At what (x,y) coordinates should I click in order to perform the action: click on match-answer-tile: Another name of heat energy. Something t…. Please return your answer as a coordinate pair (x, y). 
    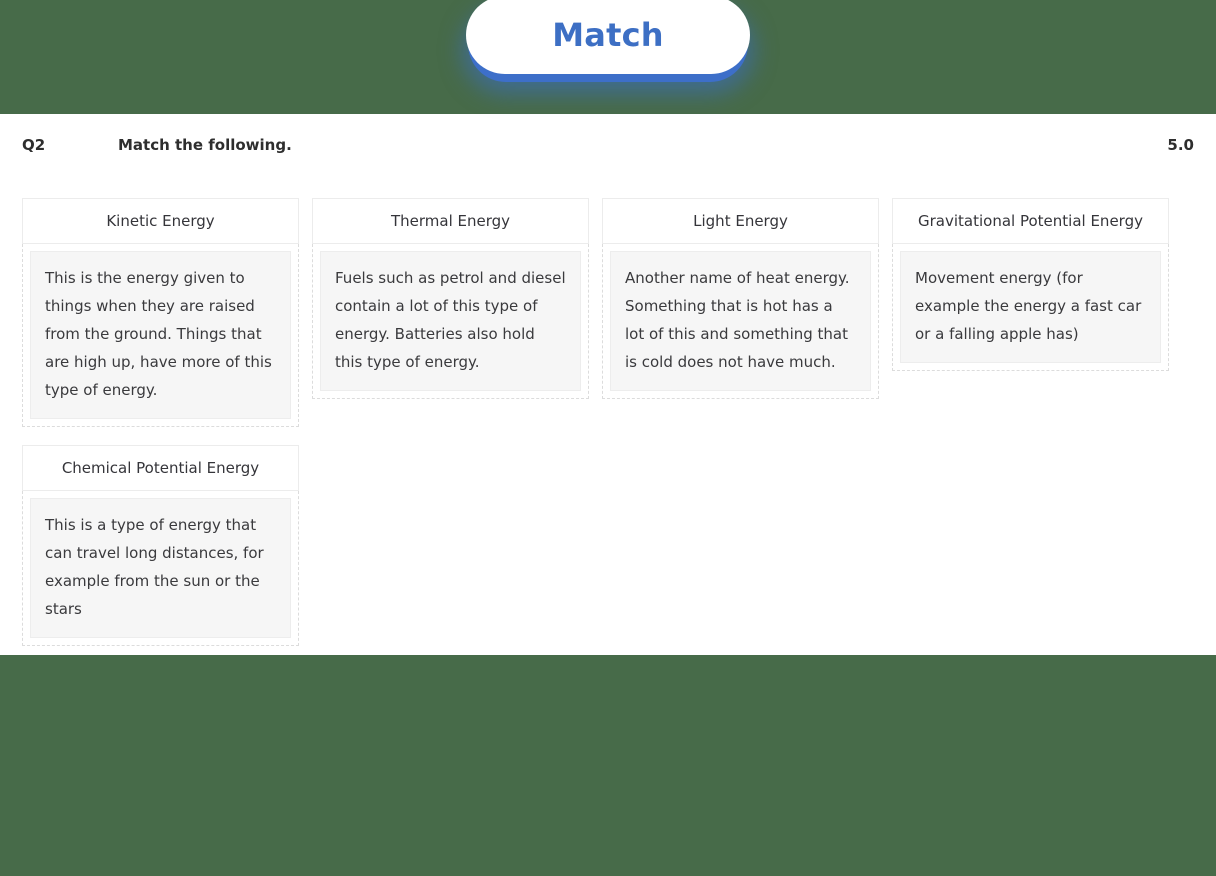
    Looking at the image, I should click on (740, 321).